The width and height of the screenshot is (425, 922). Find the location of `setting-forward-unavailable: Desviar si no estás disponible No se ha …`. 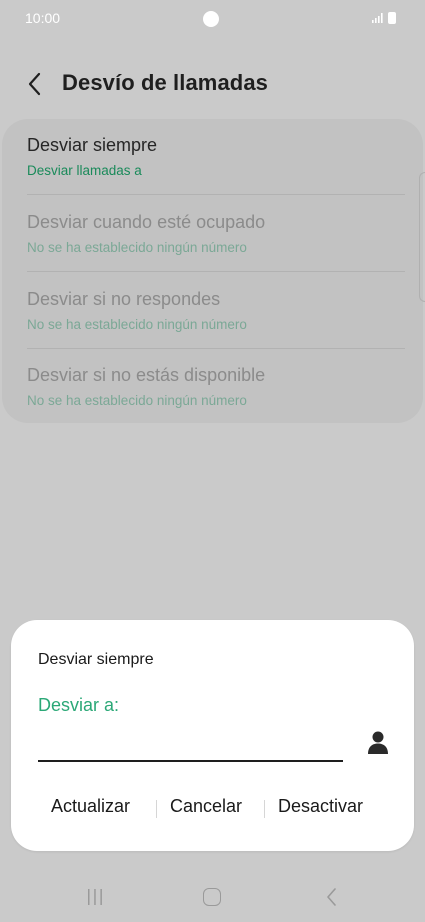

setting-forward-unavailable: Desviar si no estás disponible No se ha … is located at coordinates (216, 387).